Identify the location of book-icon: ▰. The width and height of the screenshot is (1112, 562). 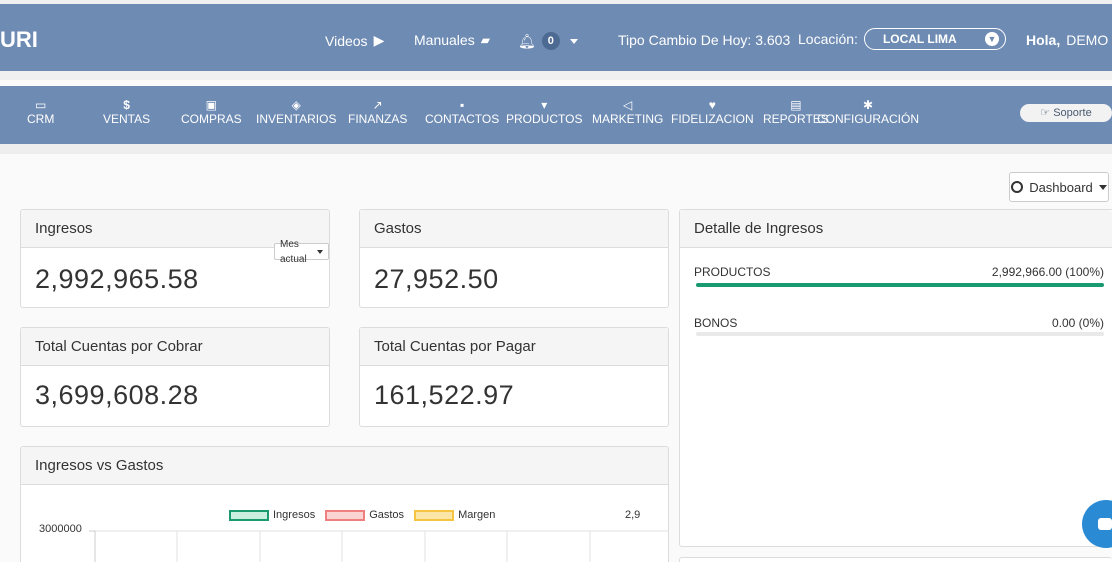
(485, 40).